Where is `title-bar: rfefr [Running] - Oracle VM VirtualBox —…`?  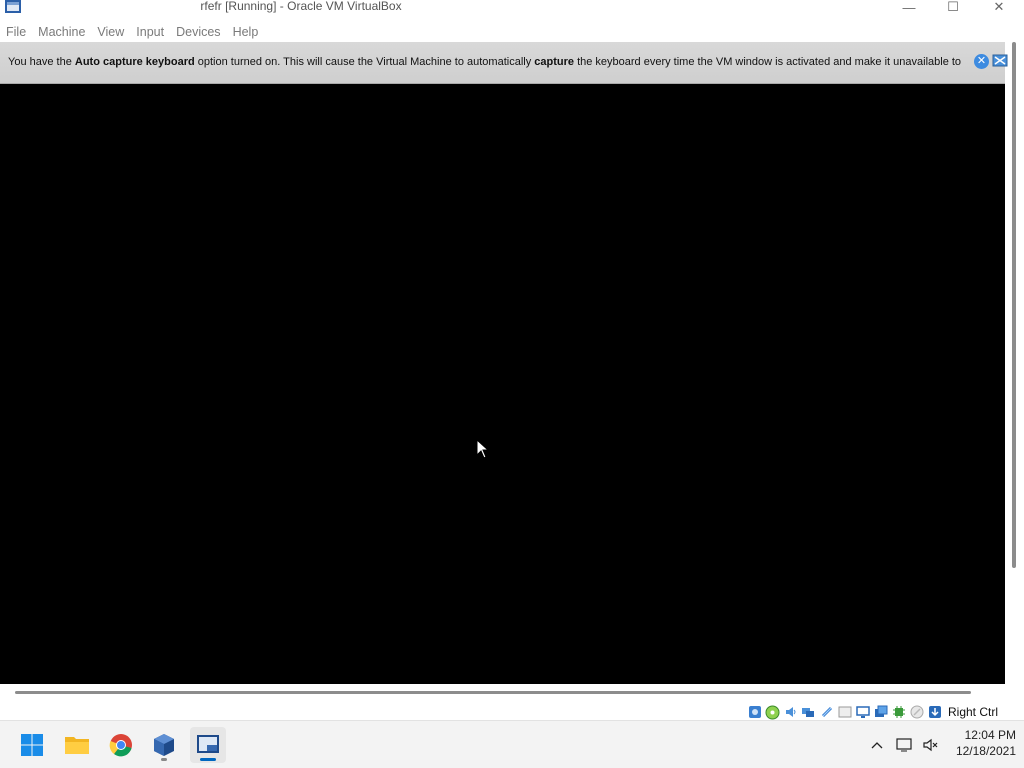 title-bar: rfefr [Running] - Oracle VM VirtualBox —… is located at coordinates (512, 10).